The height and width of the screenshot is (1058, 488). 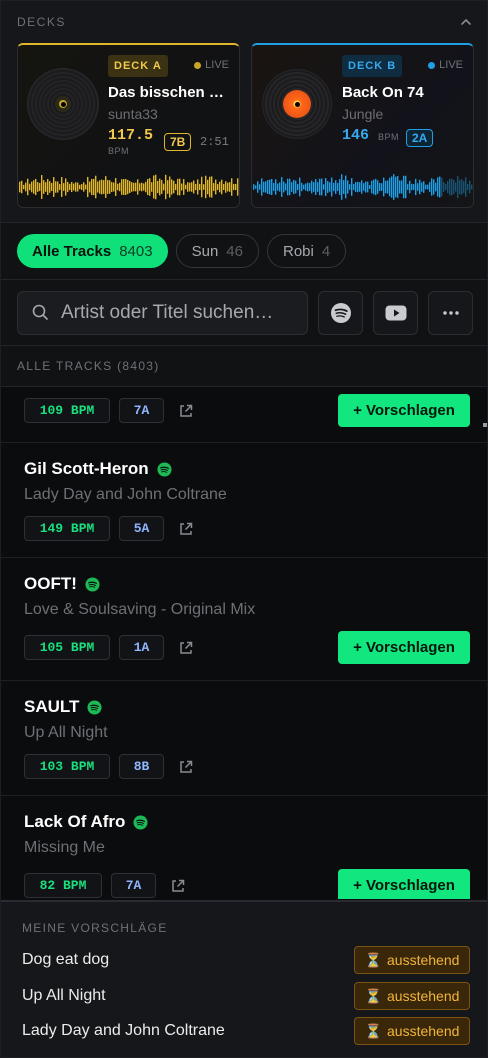 What do you see at coordinates (389, 137) in the screenshot?
I see `deck-b-bpm-unit: BPM` at bounding box center [389, 137].